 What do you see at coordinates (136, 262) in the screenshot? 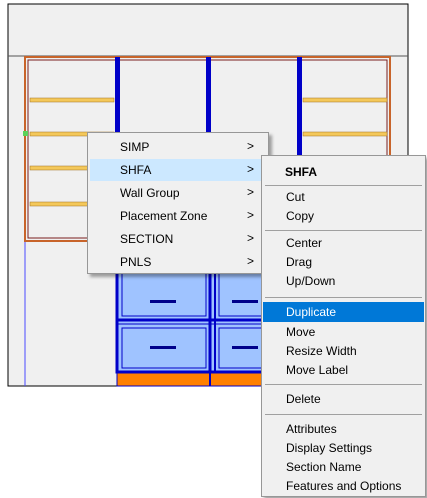
I see `menu-item-label: PNLS` at bounding box center [136, 262].